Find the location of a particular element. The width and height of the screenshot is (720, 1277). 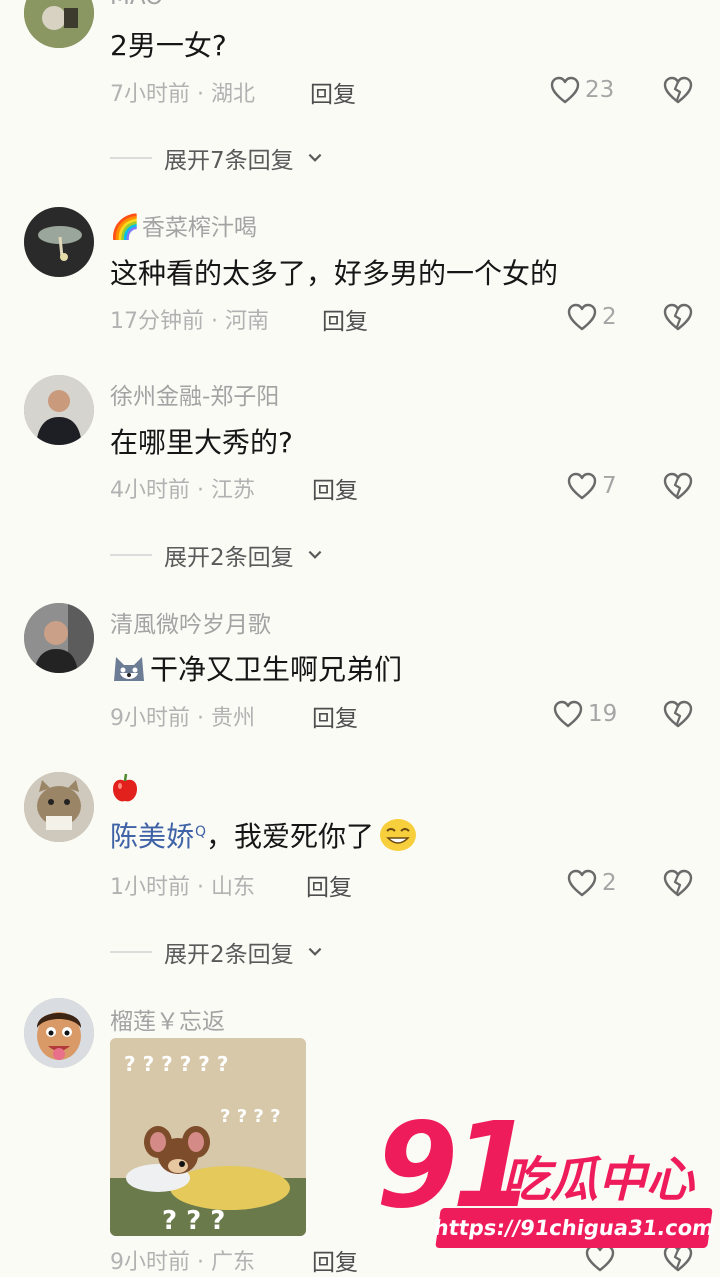

expand-replies: 展开7条回复 is located at coordinates (217, 158).